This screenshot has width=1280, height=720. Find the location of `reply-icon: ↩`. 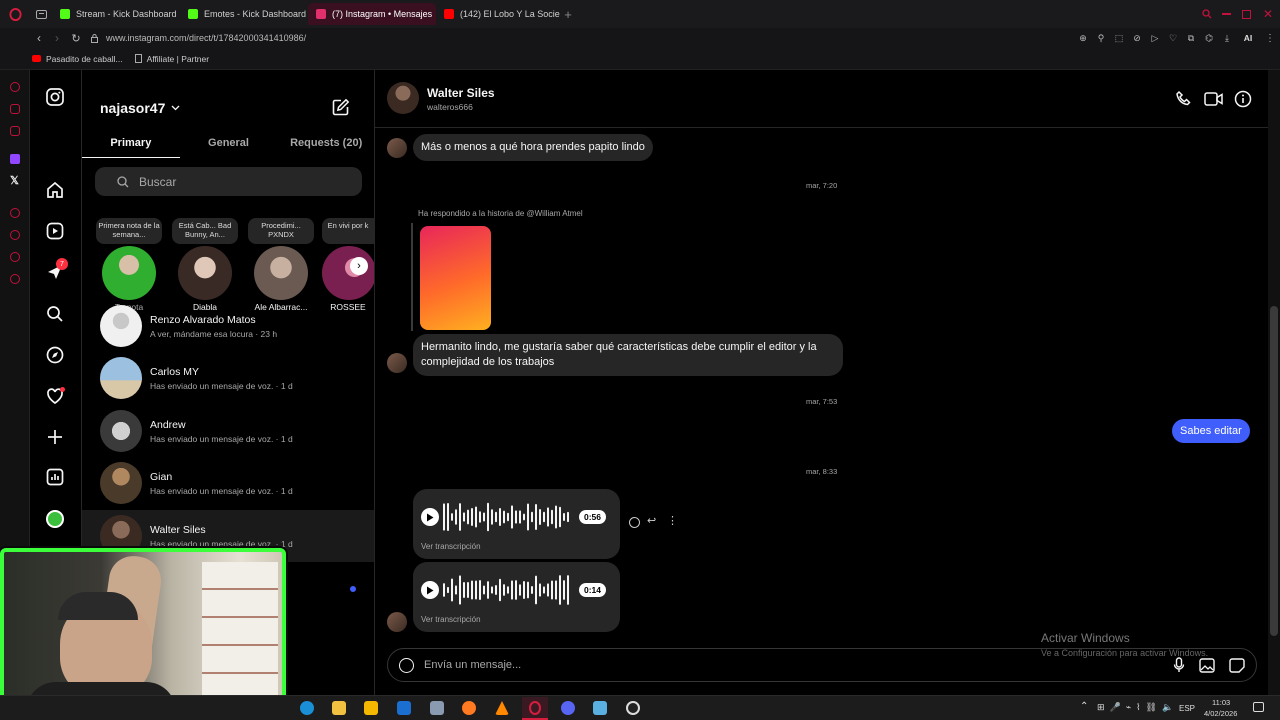

reply-icon: ↩ is located at coordinates (651, 520).